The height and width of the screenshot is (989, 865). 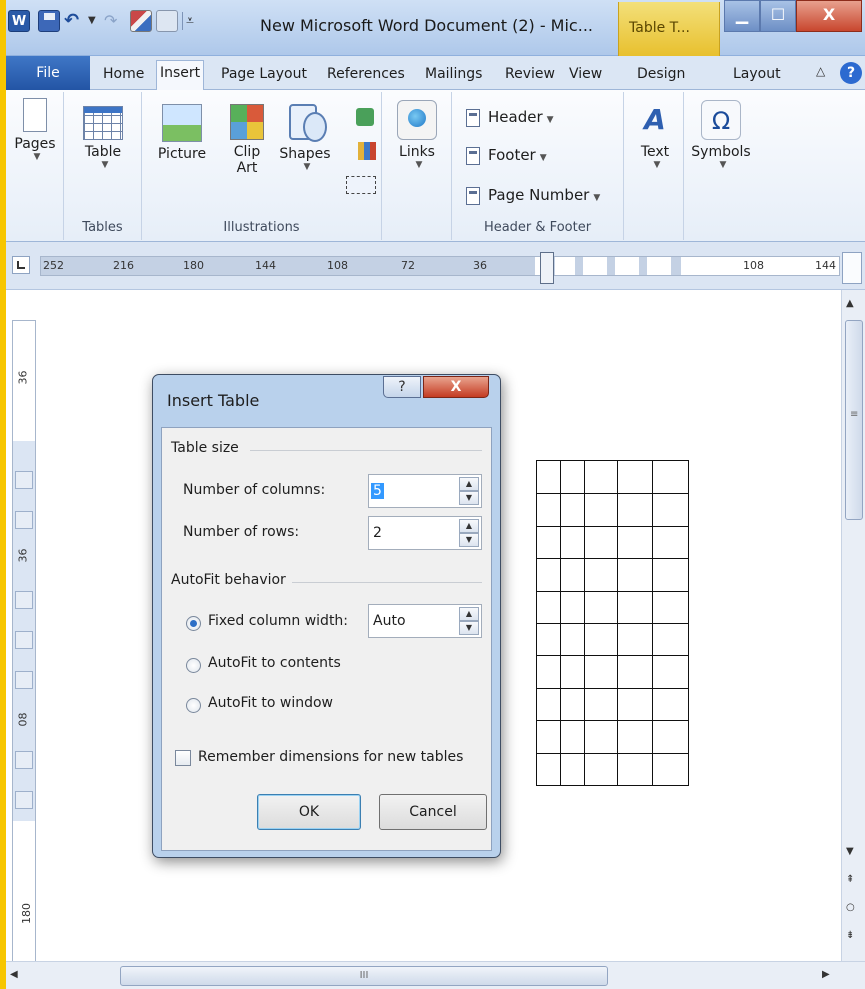 I want to click on table-icon, so click(x=103, y=123).